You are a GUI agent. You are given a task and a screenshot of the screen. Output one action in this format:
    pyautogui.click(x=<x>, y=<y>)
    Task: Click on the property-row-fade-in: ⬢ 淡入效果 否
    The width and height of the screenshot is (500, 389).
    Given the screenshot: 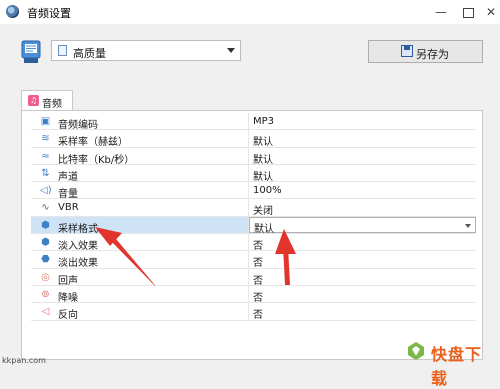 What is the action you would take?
    pyautogui.click(x=253, y=243)
    